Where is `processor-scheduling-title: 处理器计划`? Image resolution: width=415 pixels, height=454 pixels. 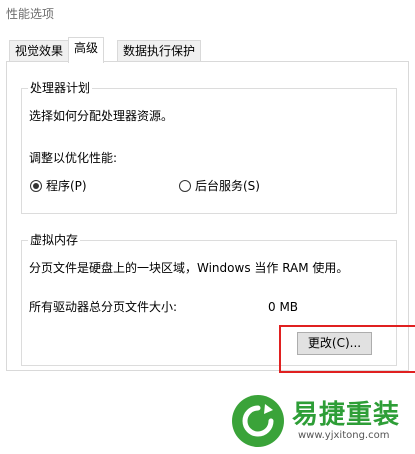
processor-scheduling-title: 处理器计划 is located at coordinates (60, 88).